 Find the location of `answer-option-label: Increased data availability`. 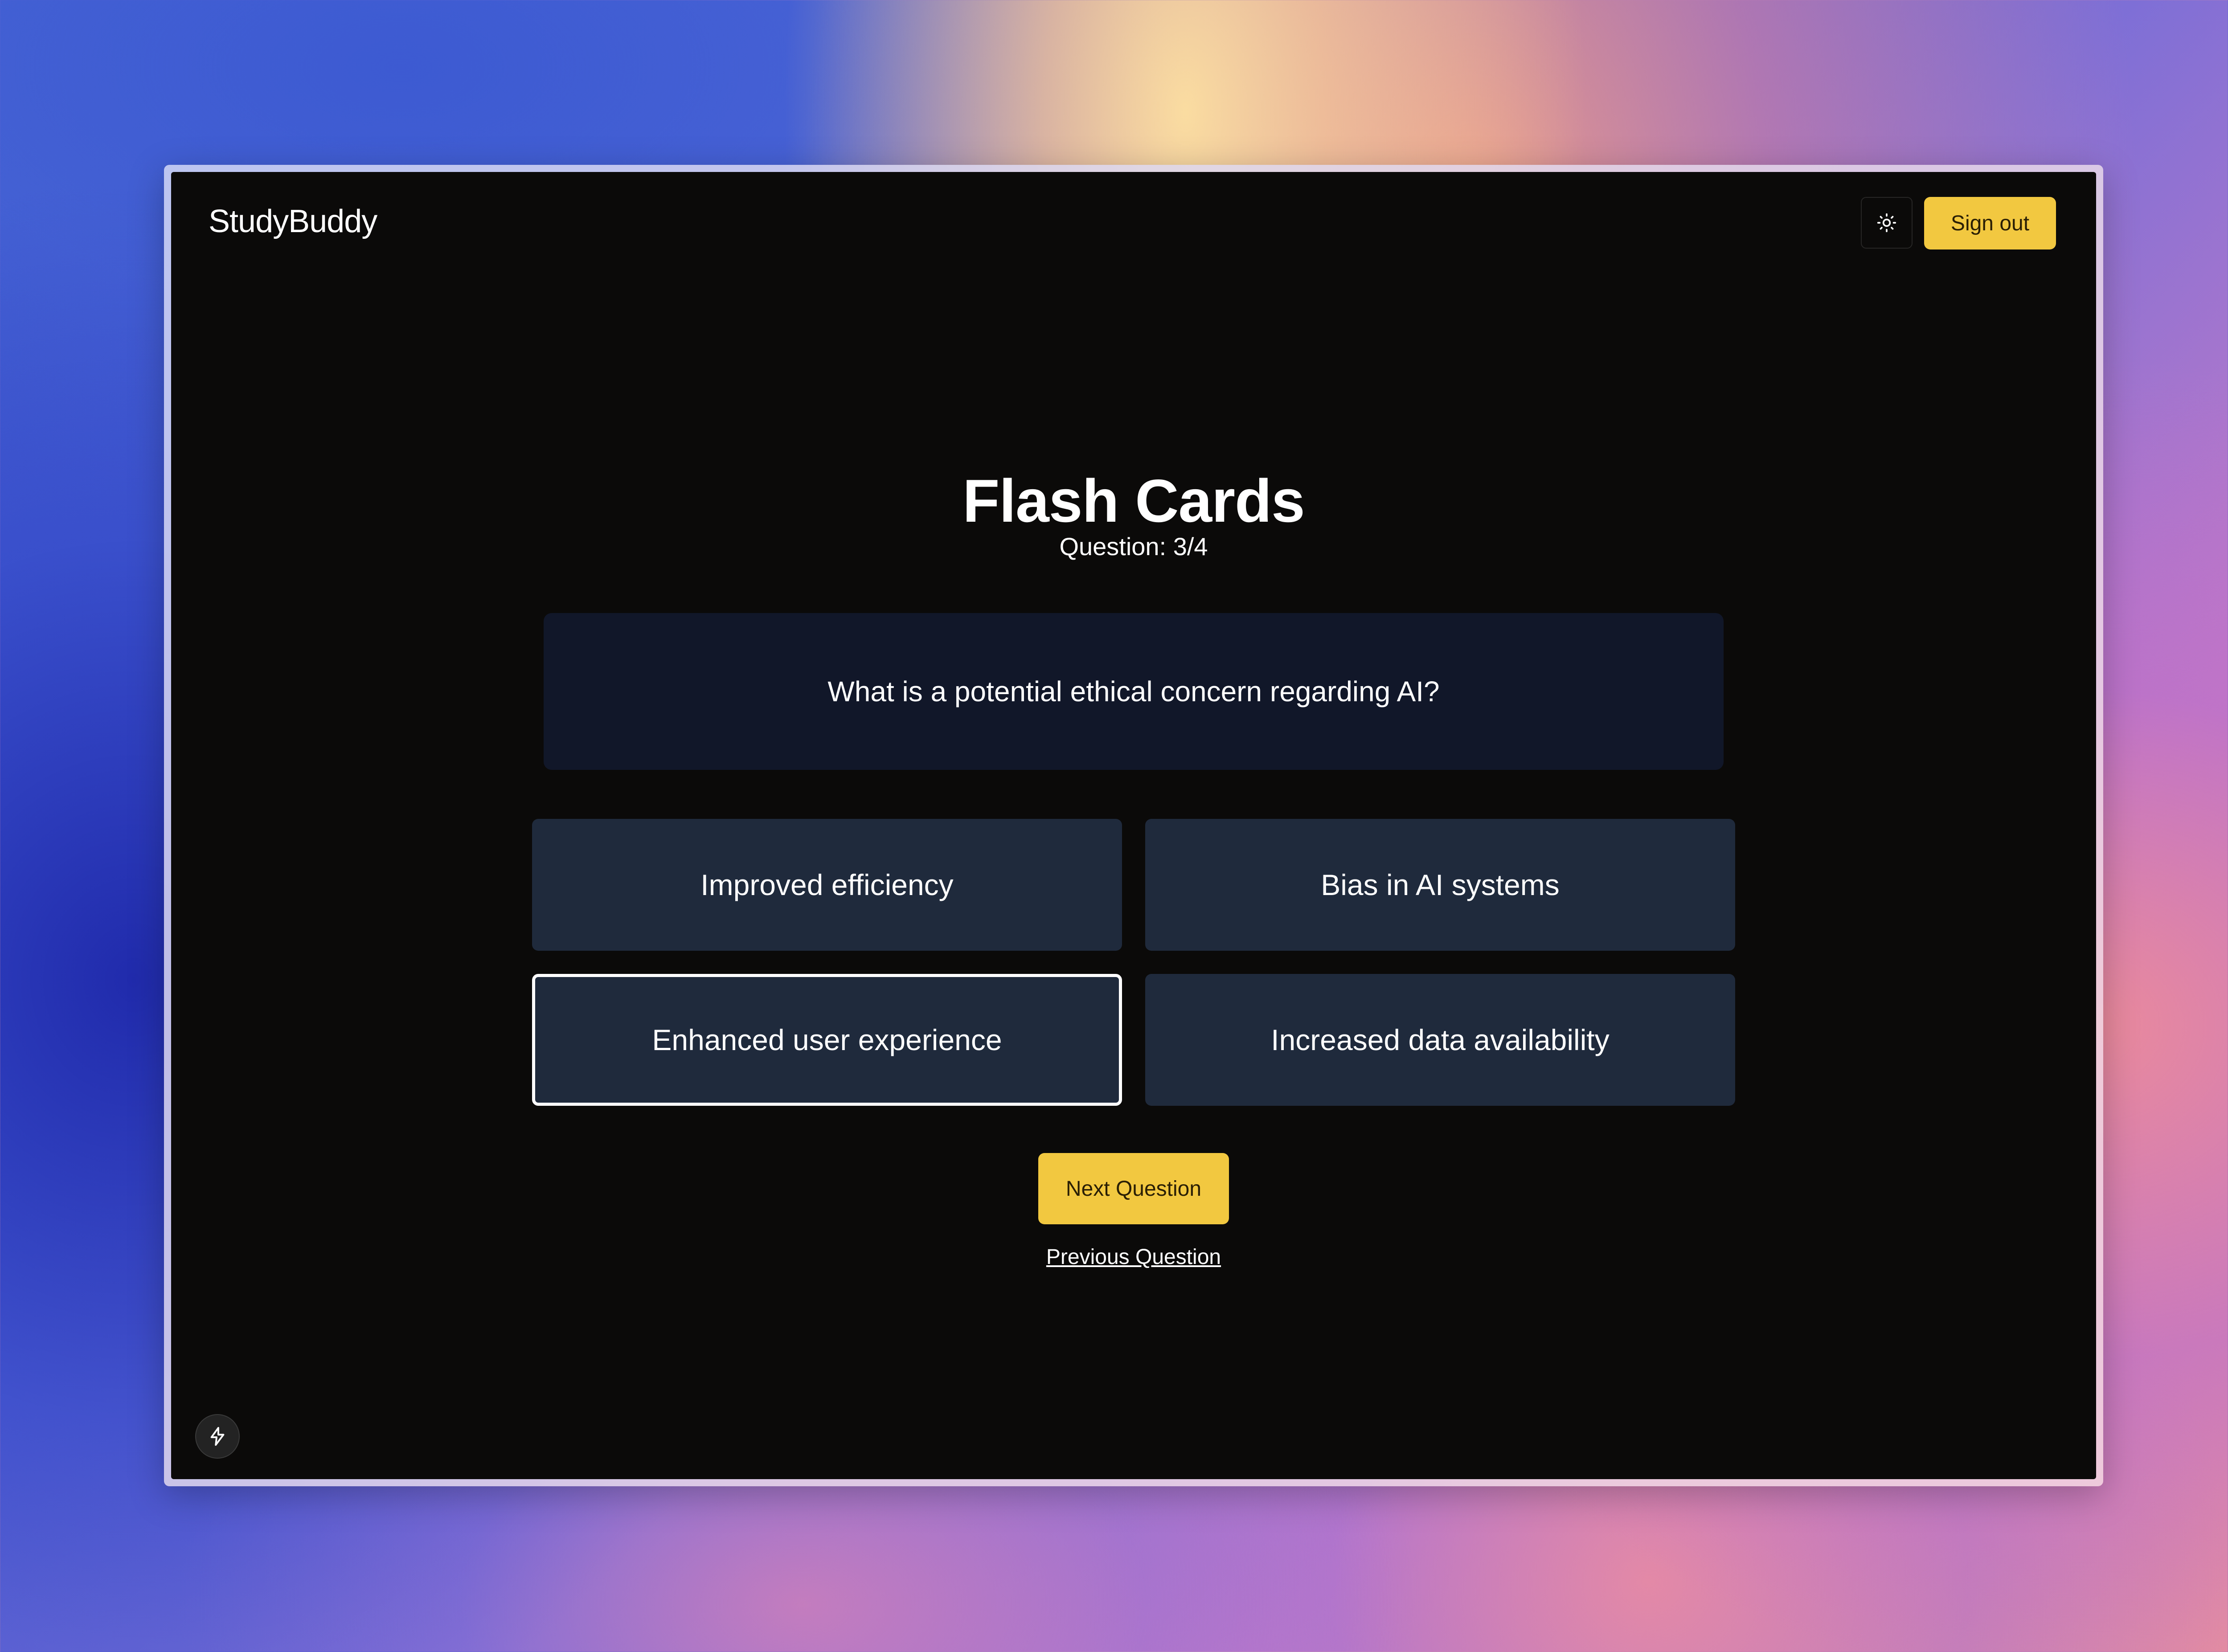

answer-option-label: Increased data availability is located at coordinates (1440, 1039).